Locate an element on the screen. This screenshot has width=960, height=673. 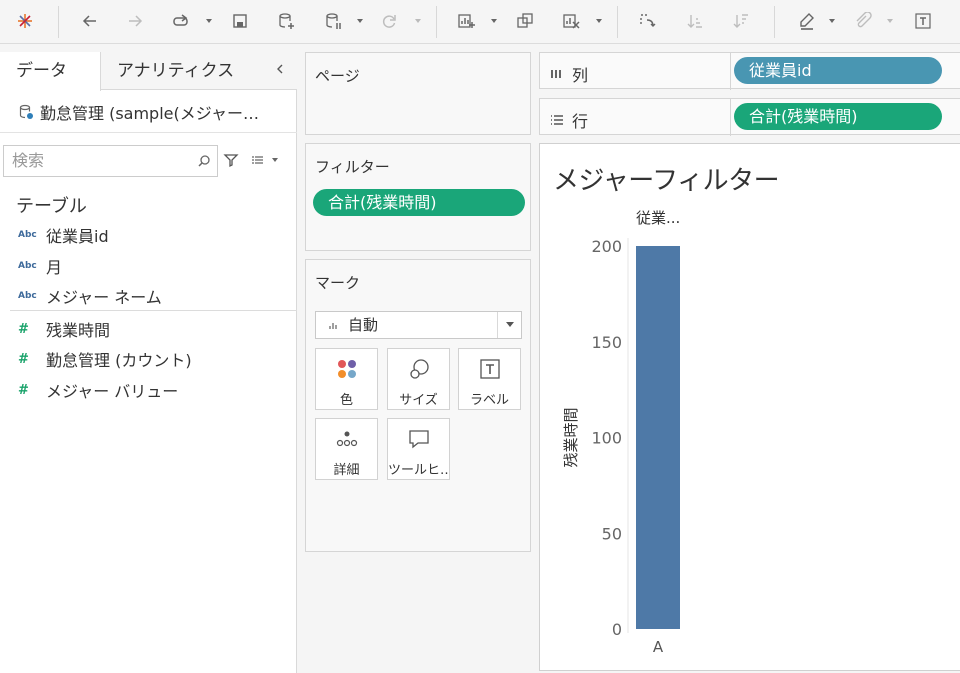
toolbar is located at coordinates (480, 22).